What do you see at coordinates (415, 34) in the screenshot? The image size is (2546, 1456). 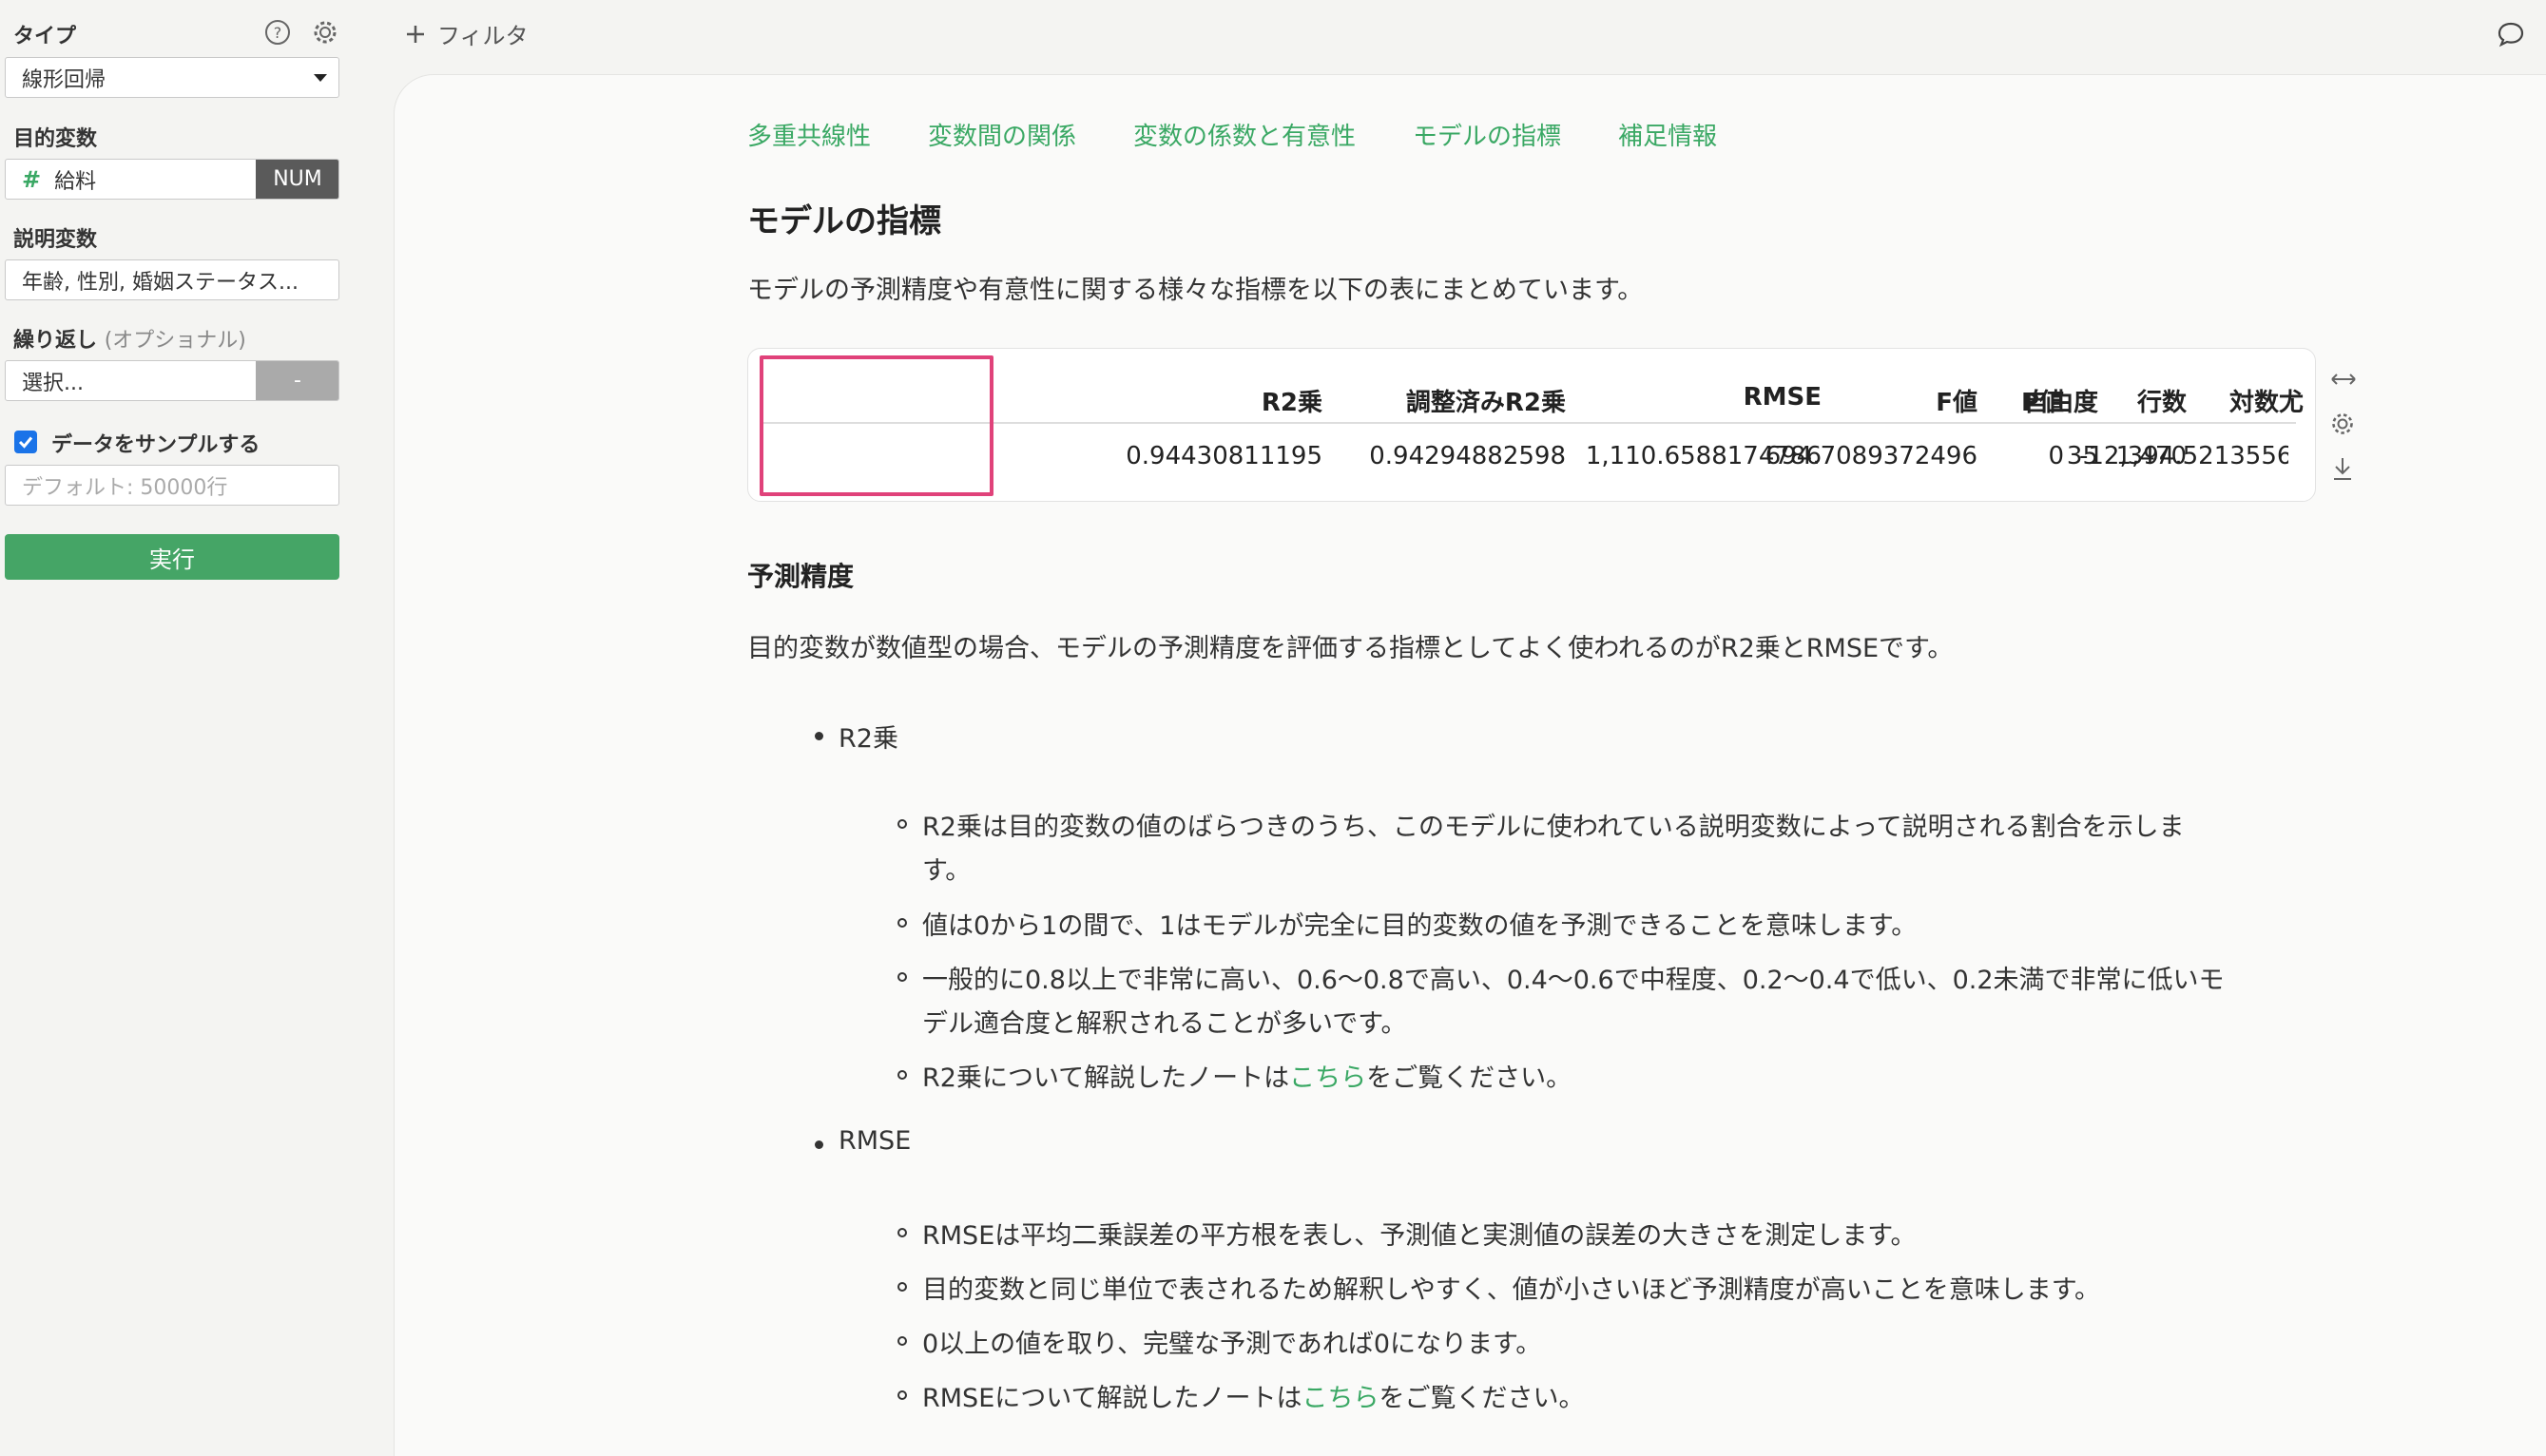 I see `plus-icon` at bounding box center [415, 34].